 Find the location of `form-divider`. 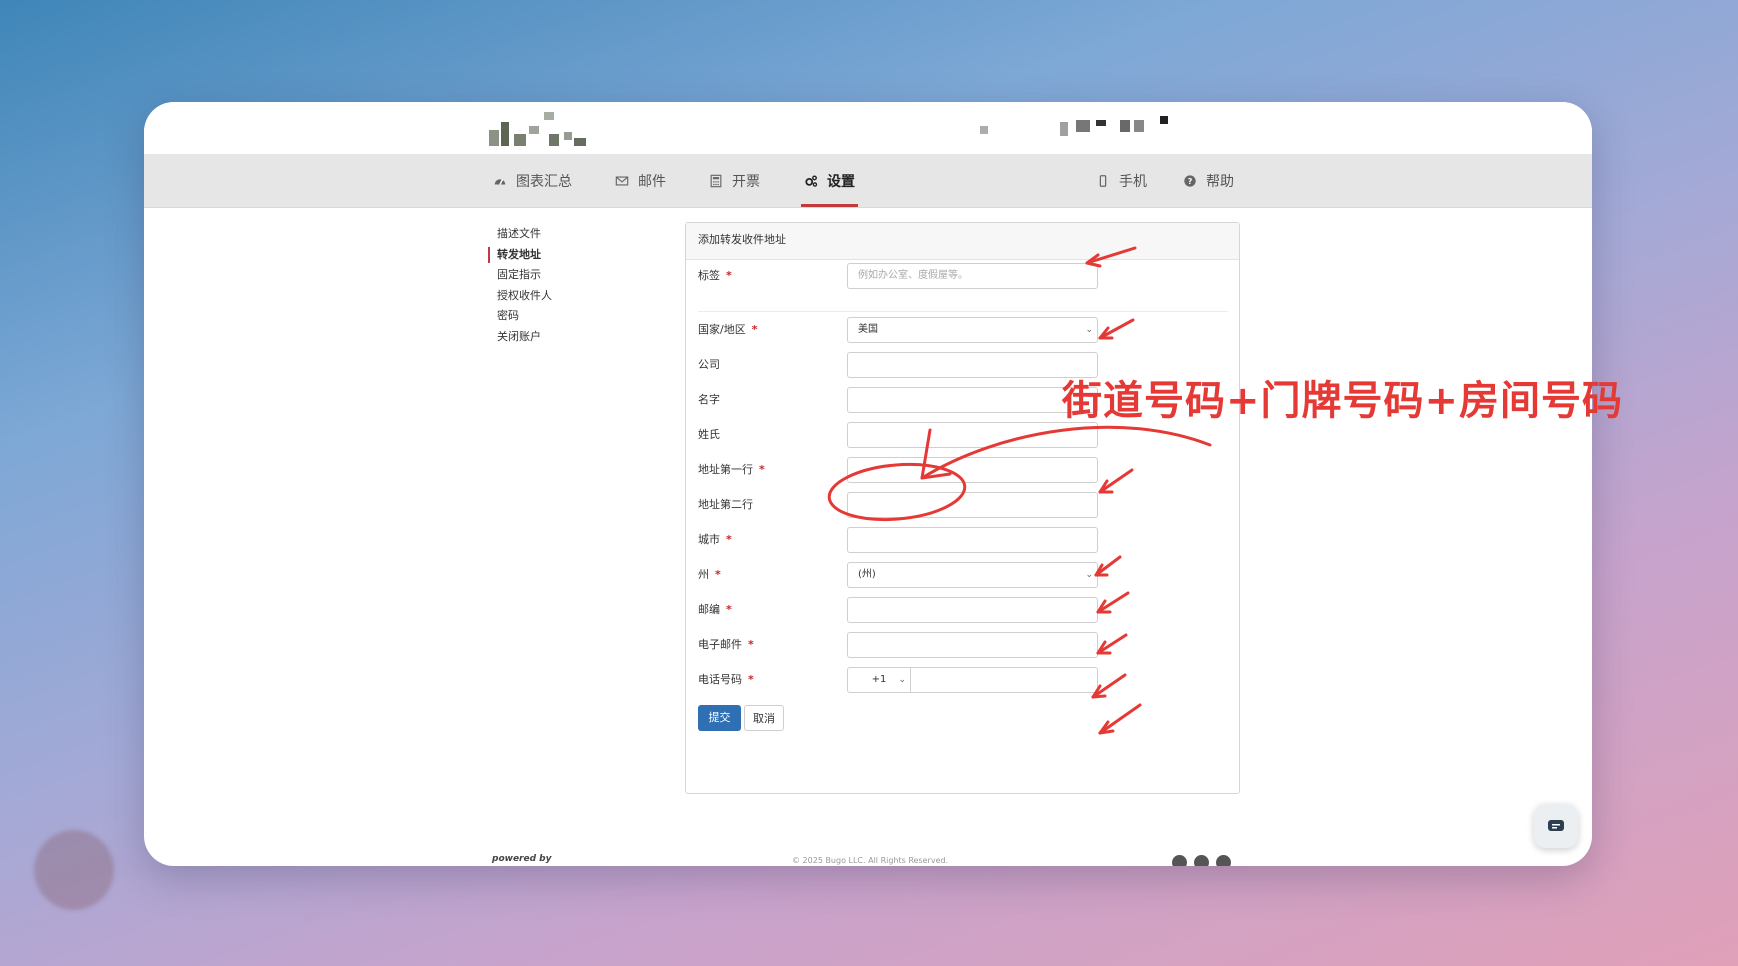

form-divider is located at coordinates (963, 311).